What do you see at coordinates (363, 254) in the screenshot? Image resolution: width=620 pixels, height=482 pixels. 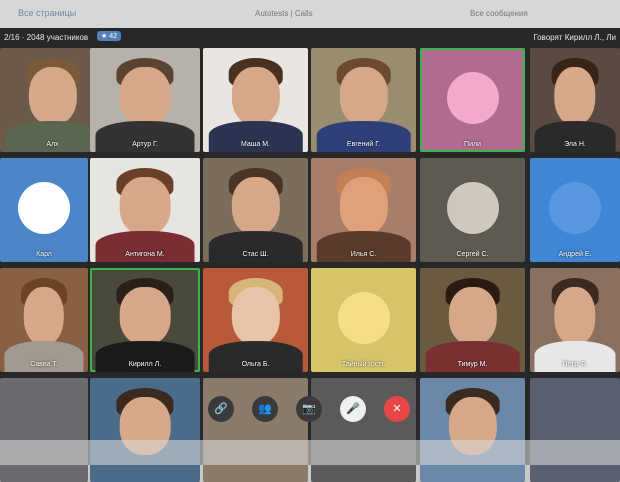 I see `participant-name: Илья С.` at bounding box center [363, 254].